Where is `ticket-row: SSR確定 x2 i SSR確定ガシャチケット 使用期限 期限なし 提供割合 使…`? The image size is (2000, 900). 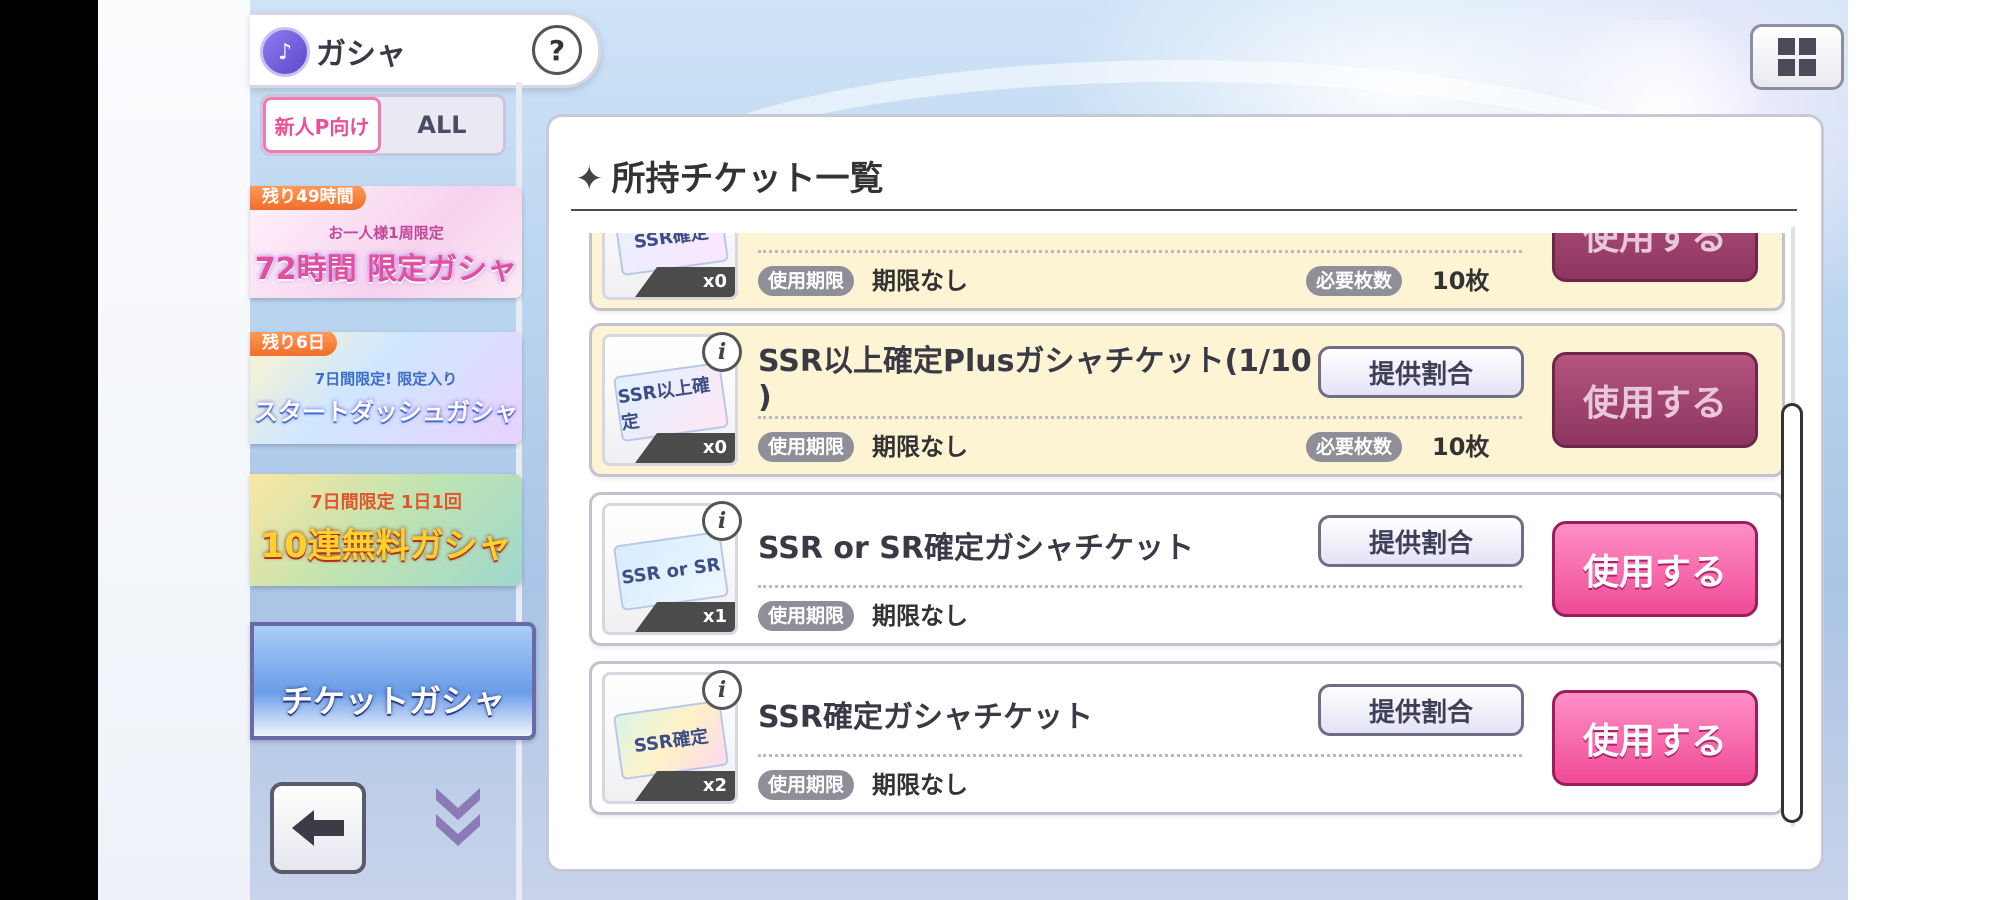 ticket-row: SSR確定 x2 i SSR確定ガシャチケット 使用期限 期限なし 提供割合 使… is located at coordinates (1187, 738).